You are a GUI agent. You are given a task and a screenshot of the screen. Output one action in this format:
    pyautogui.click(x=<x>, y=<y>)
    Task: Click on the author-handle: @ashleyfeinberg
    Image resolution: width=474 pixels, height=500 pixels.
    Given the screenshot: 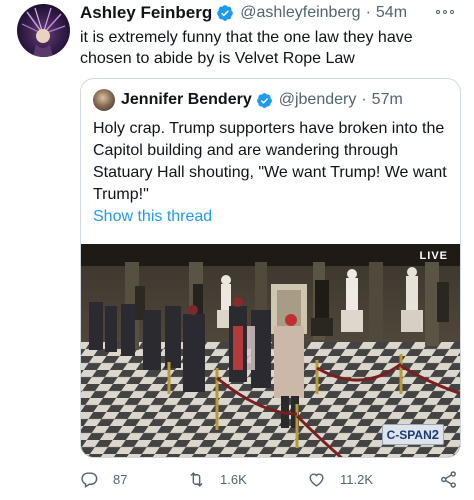 What is the action you would take?
    pyautogui.click(x=300, y=13)
    